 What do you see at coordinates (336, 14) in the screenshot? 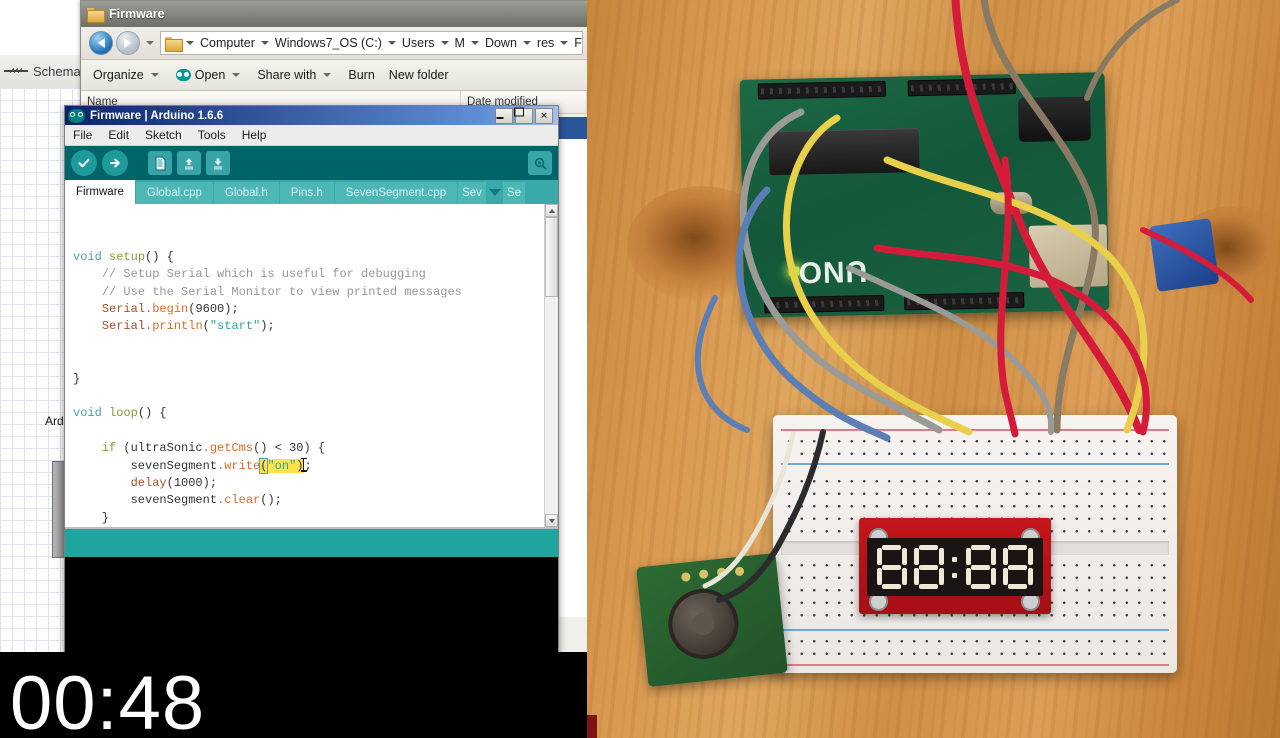
I see `explorer-titlebar: Firmware` at bounding box center [336, 14].